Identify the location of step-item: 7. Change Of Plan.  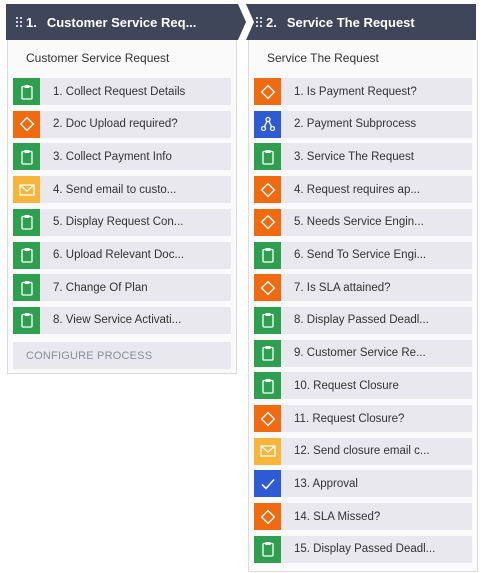
(122, 288).